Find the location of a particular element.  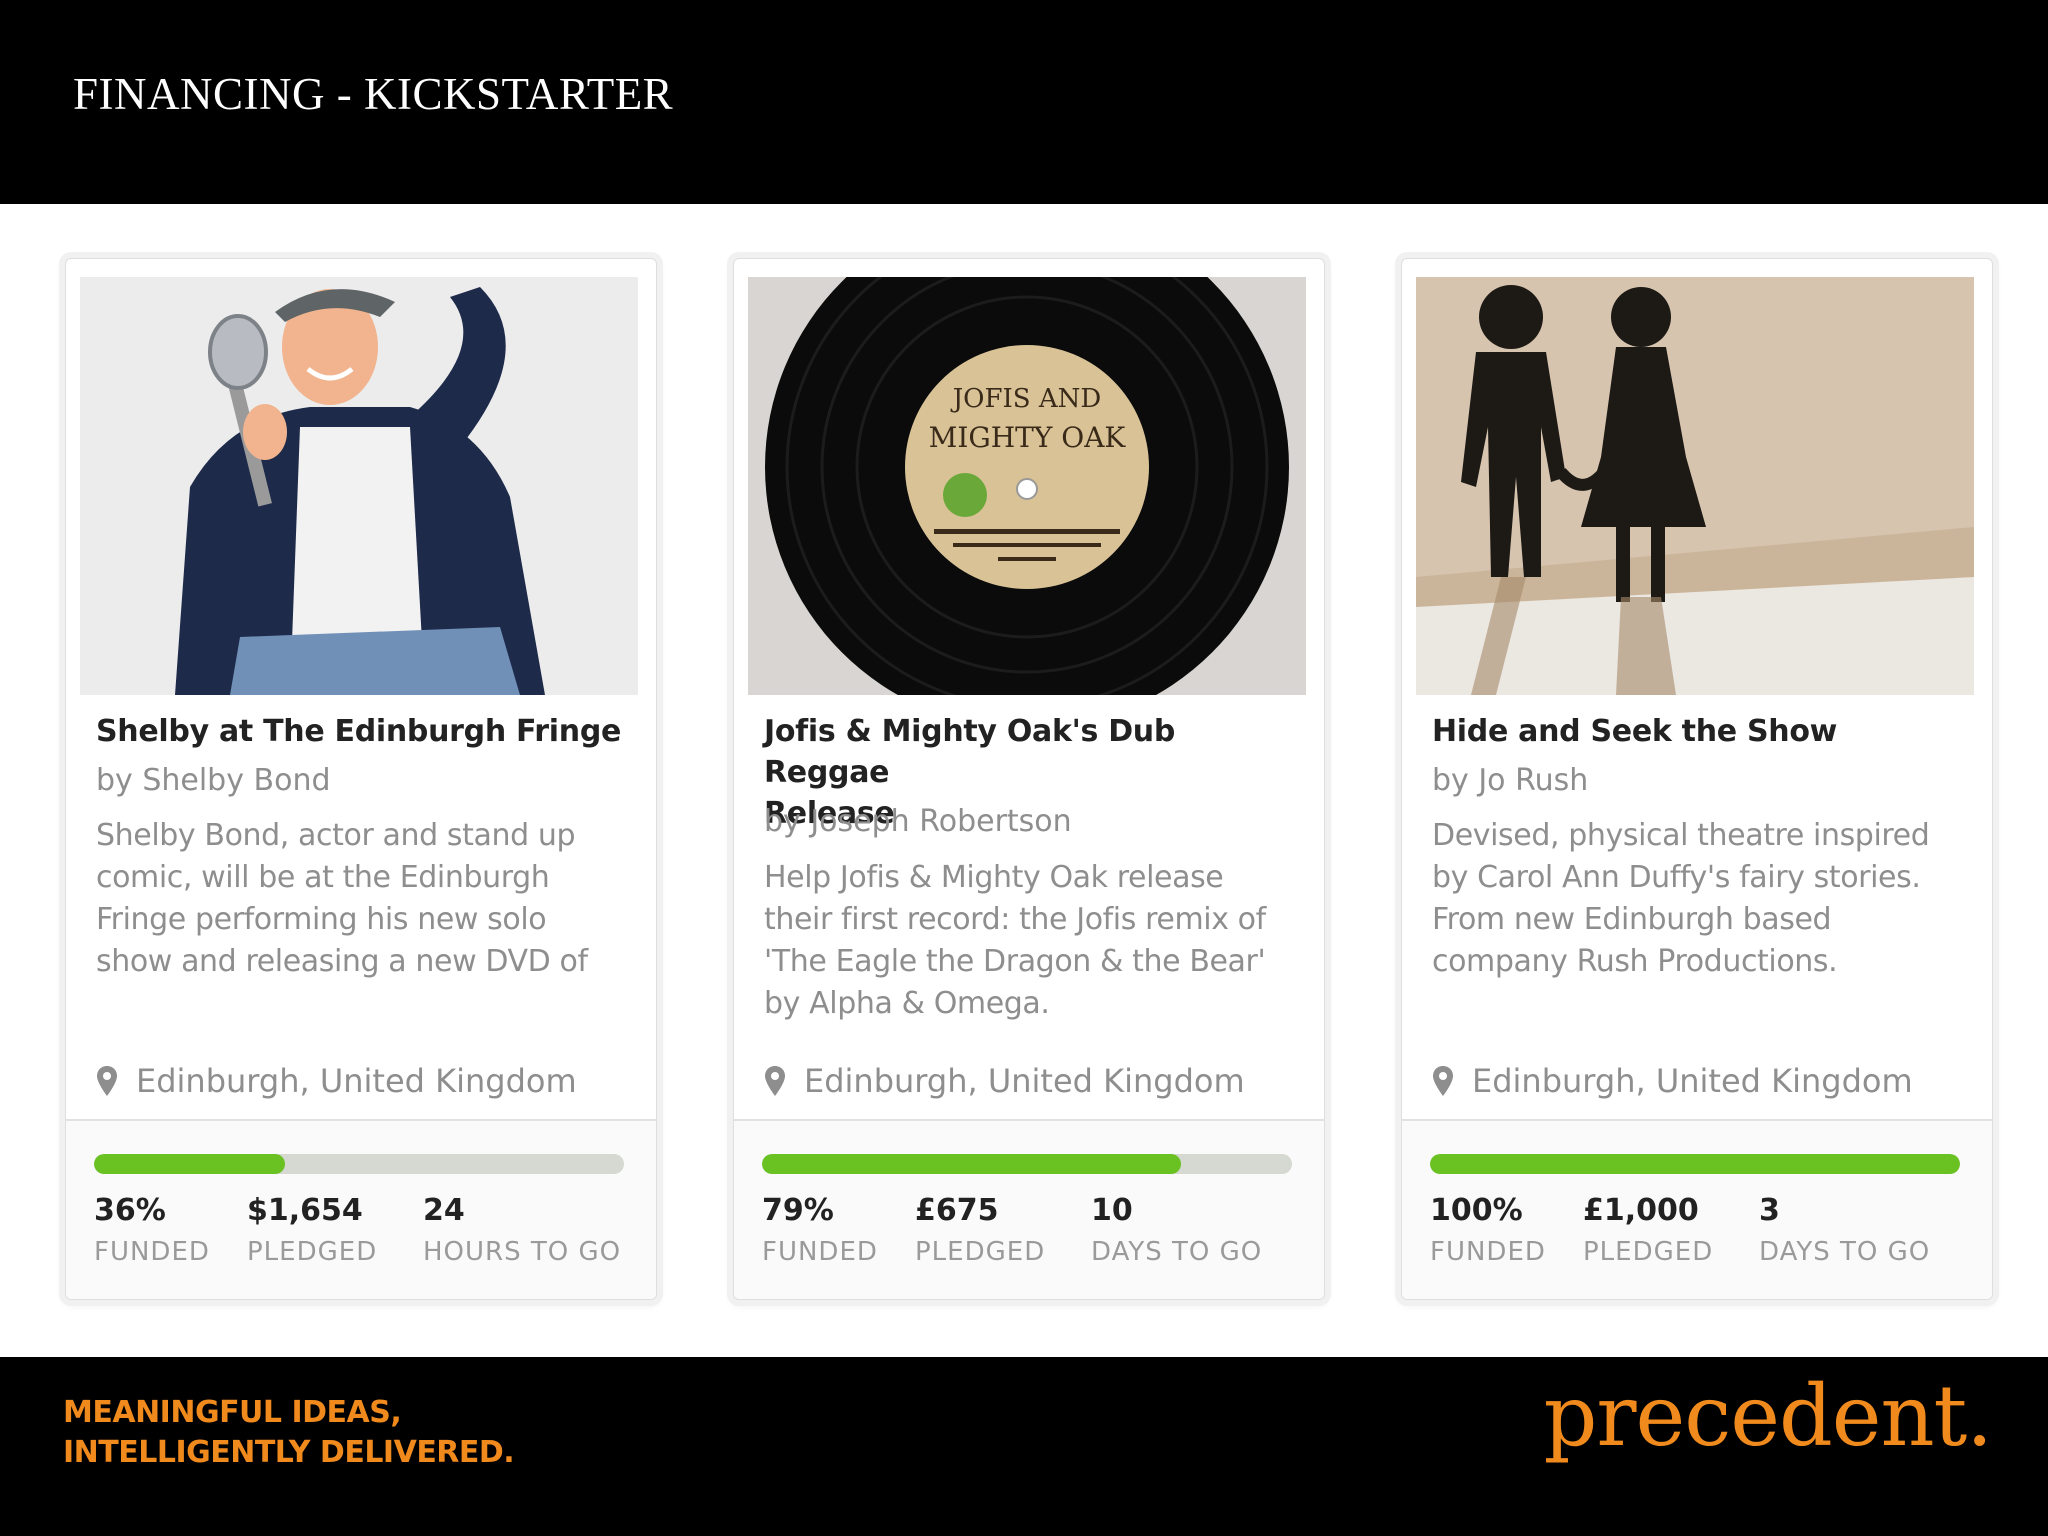

tagline-line: MEANINGFUL IDEAS, is located at coordinates (232, 1412).